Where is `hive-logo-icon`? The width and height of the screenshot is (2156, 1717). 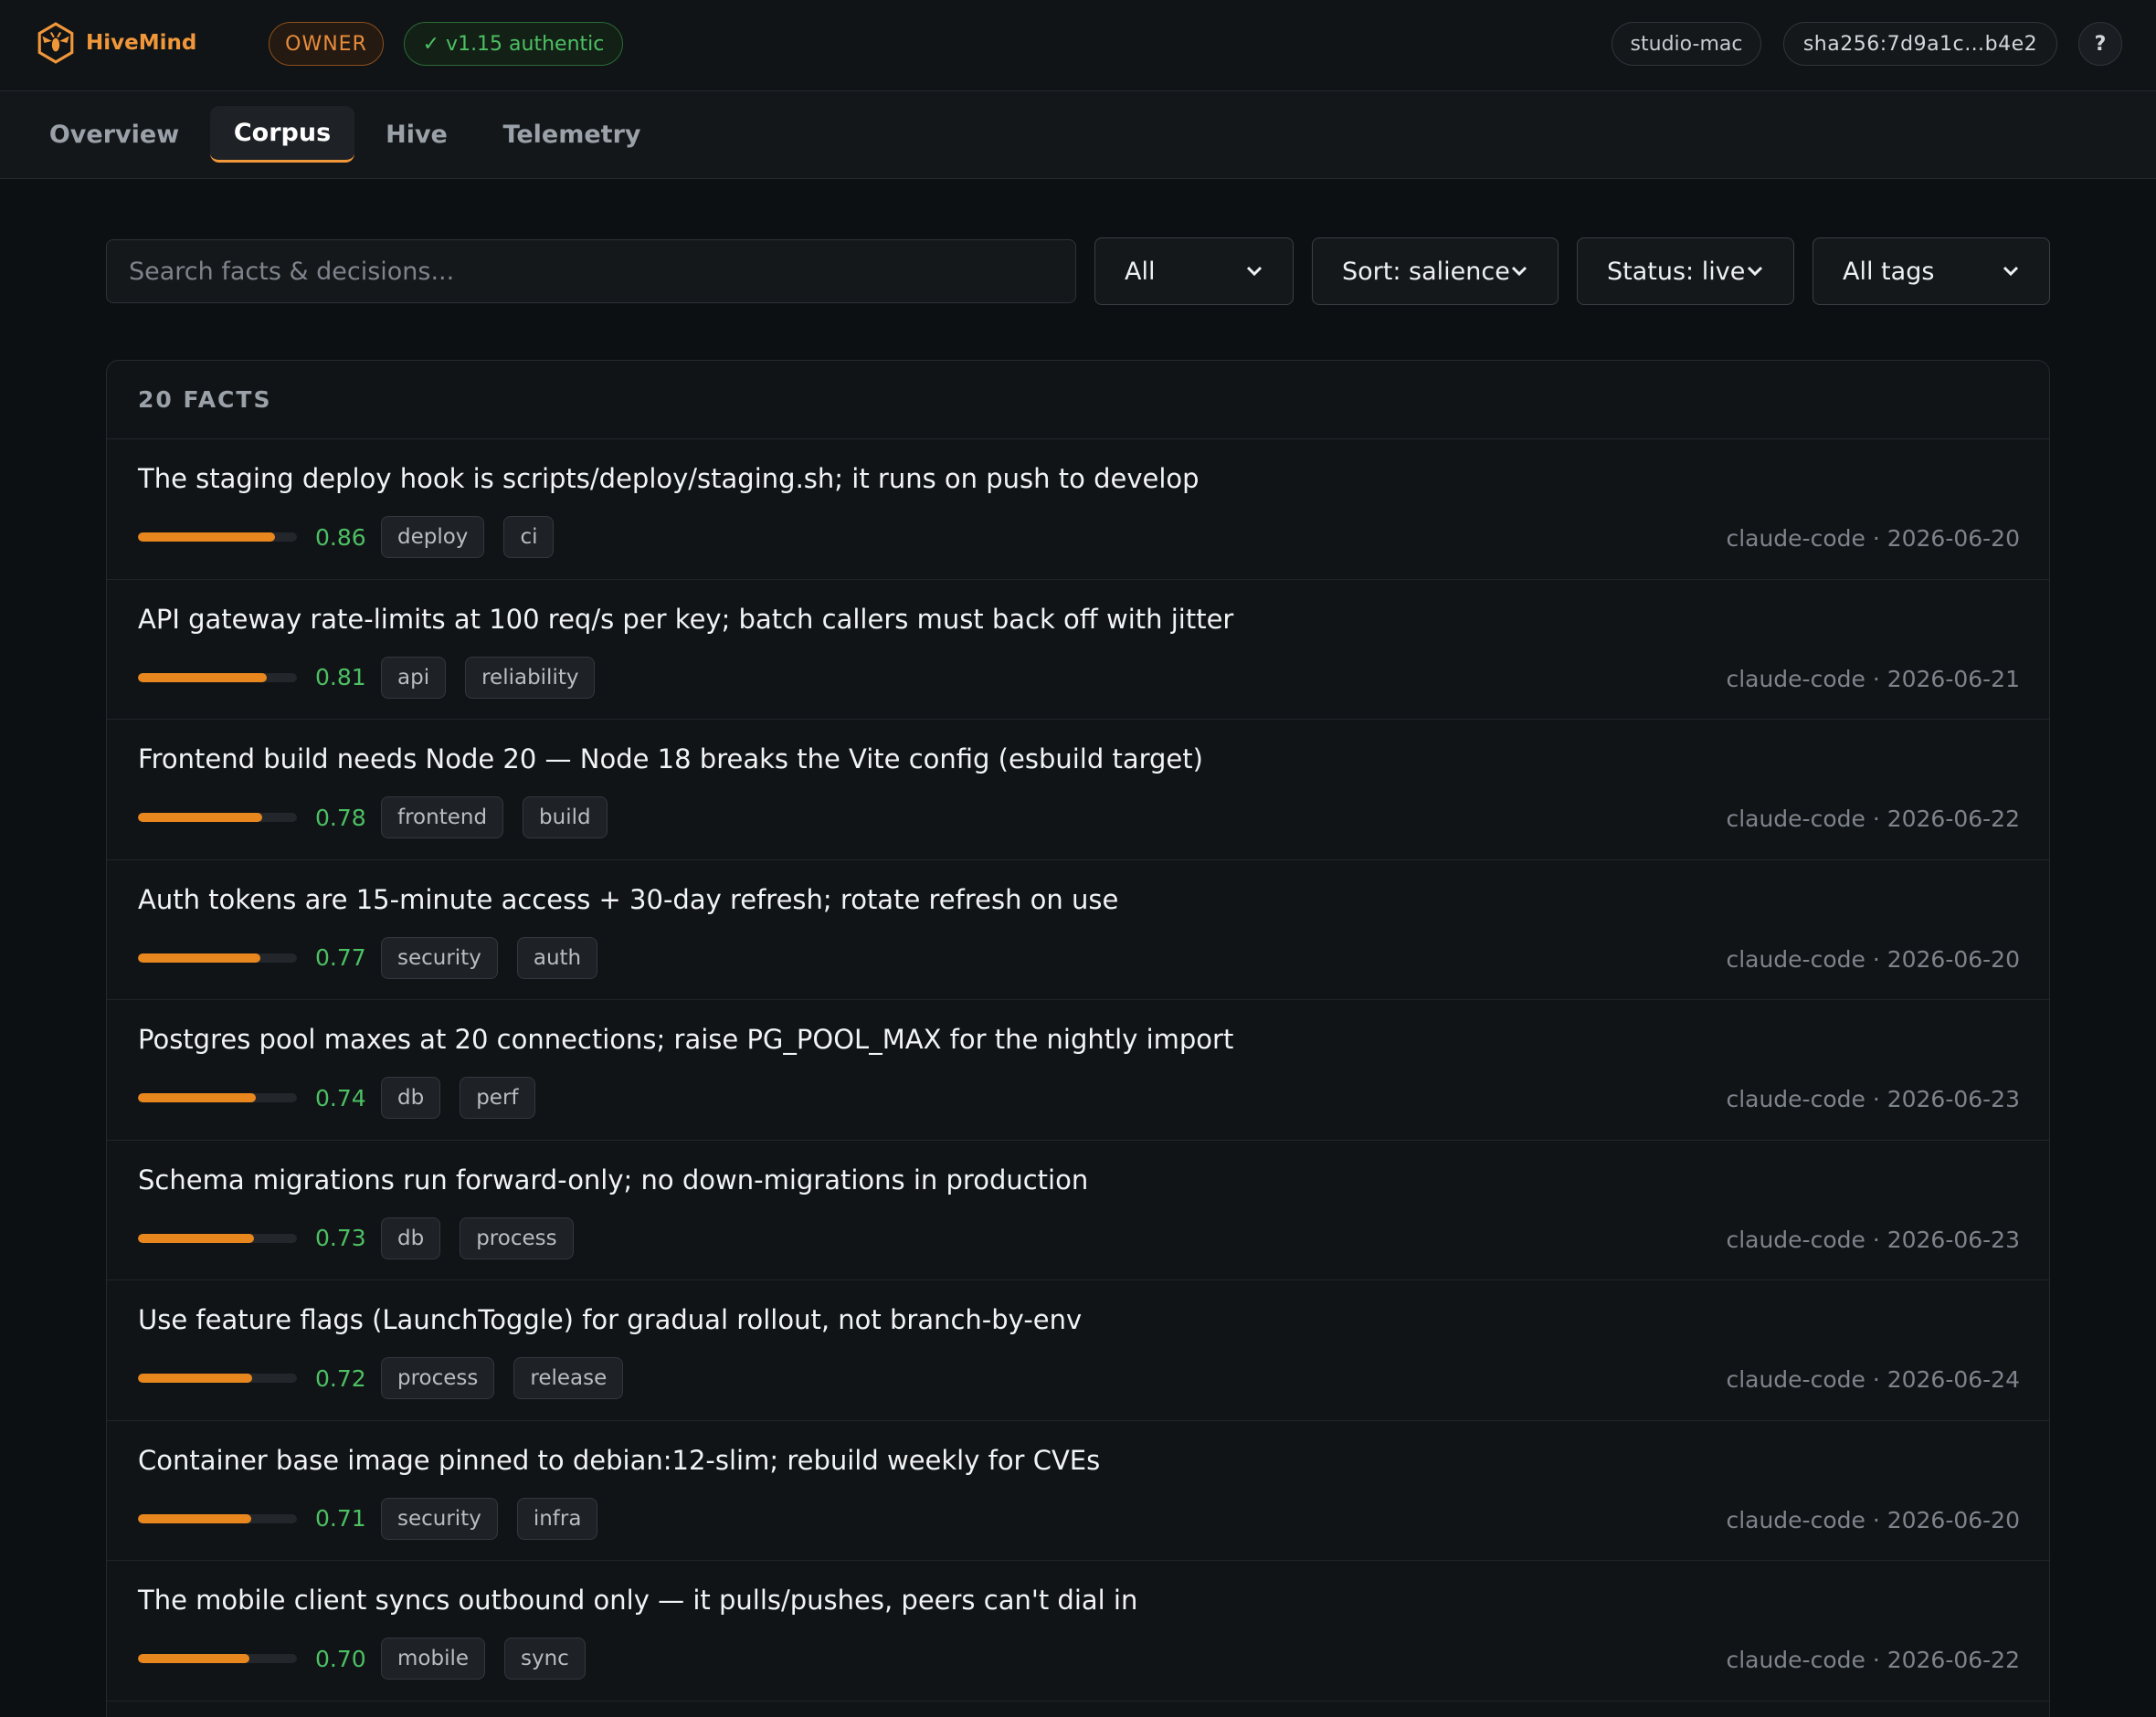
hive-logo-icon is located at coordinates (55, 43).